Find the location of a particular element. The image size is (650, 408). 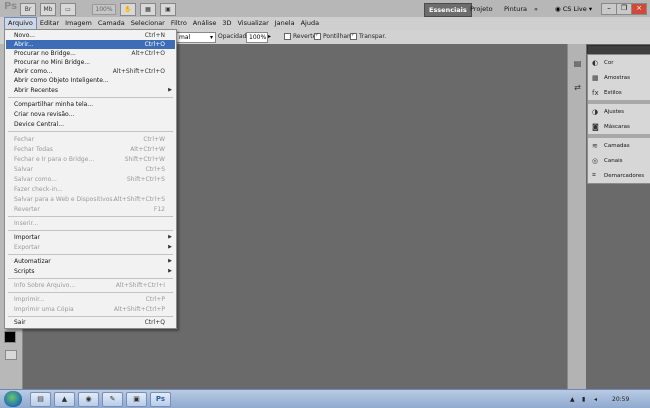

menu-item-fechar-bridge: Fechar e Ir para o Bridge... Shift+Ctrl+W is located at coordinates (90, 159).